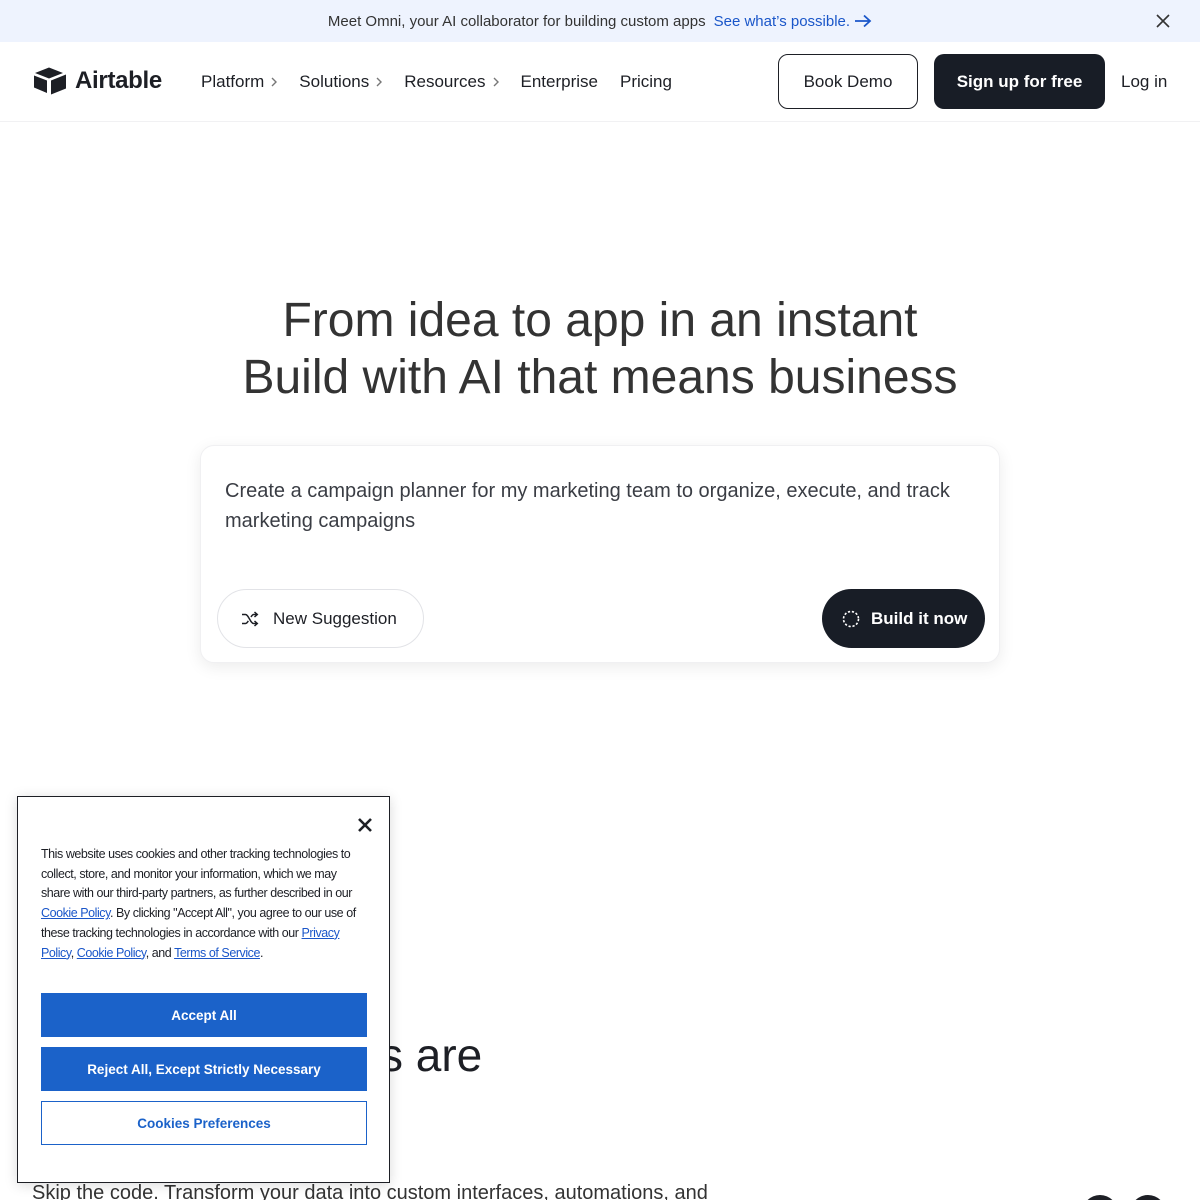  Describe the element at coordinates (851, 618) in the screenshot. I see `sparkle-loader-icon` at that location.